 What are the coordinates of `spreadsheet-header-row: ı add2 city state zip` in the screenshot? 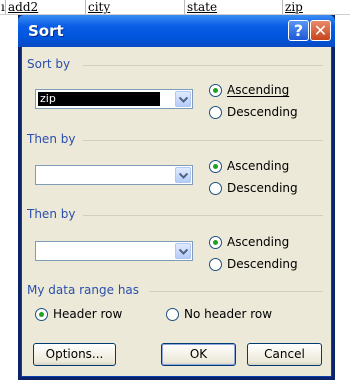 It's located at (175, 7).